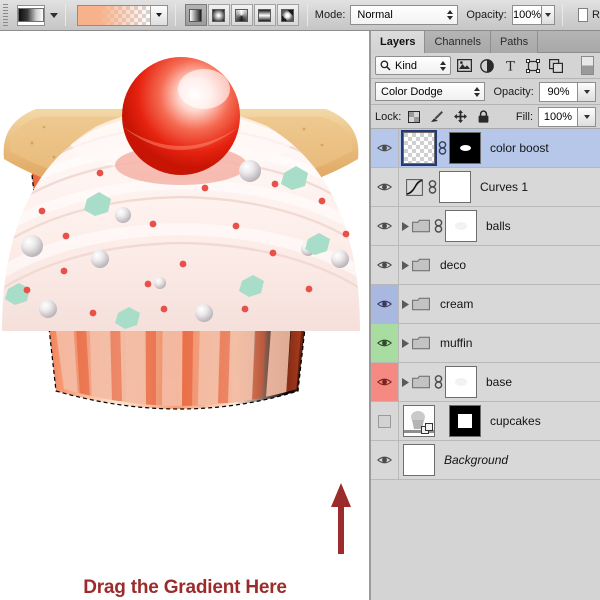 Image resolution: width=600 pixels, height=600 pixels. Describe the element at coordinates (485, 343) in the screenshot. I see `layer-row-muffin: muffin` at that location.